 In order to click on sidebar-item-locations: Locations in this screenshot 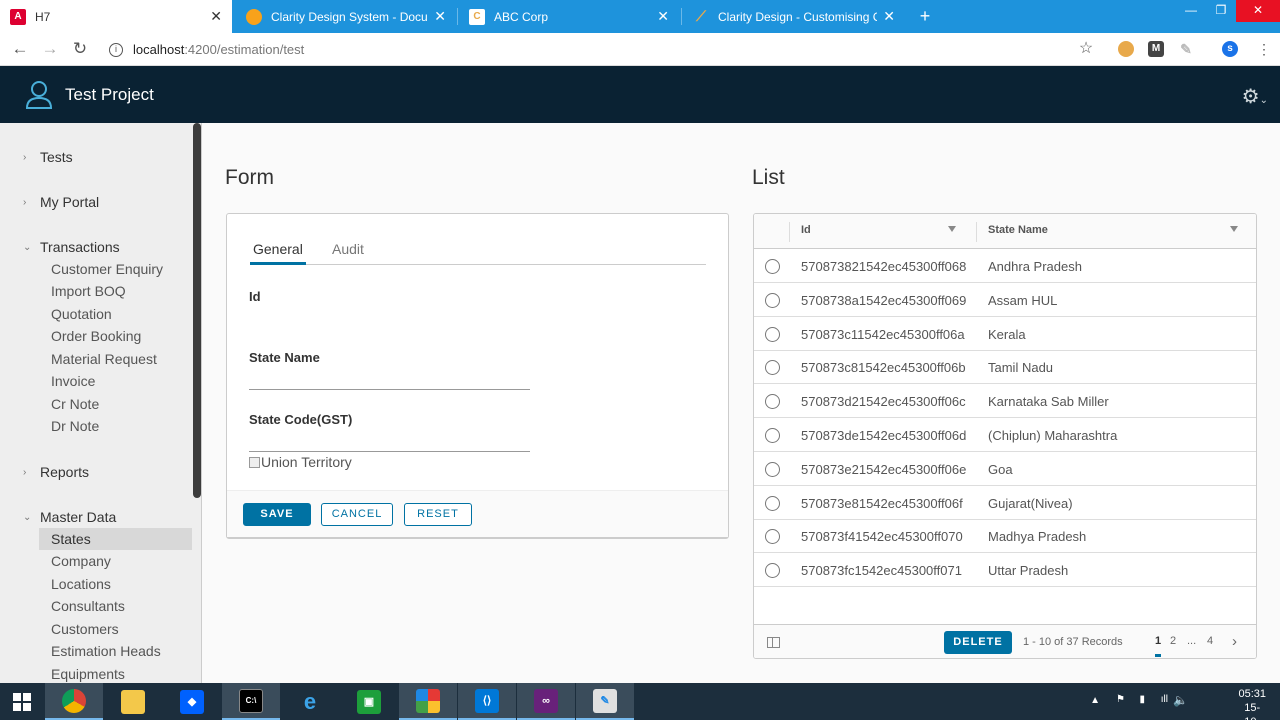, I will do `click(115, 584)`.